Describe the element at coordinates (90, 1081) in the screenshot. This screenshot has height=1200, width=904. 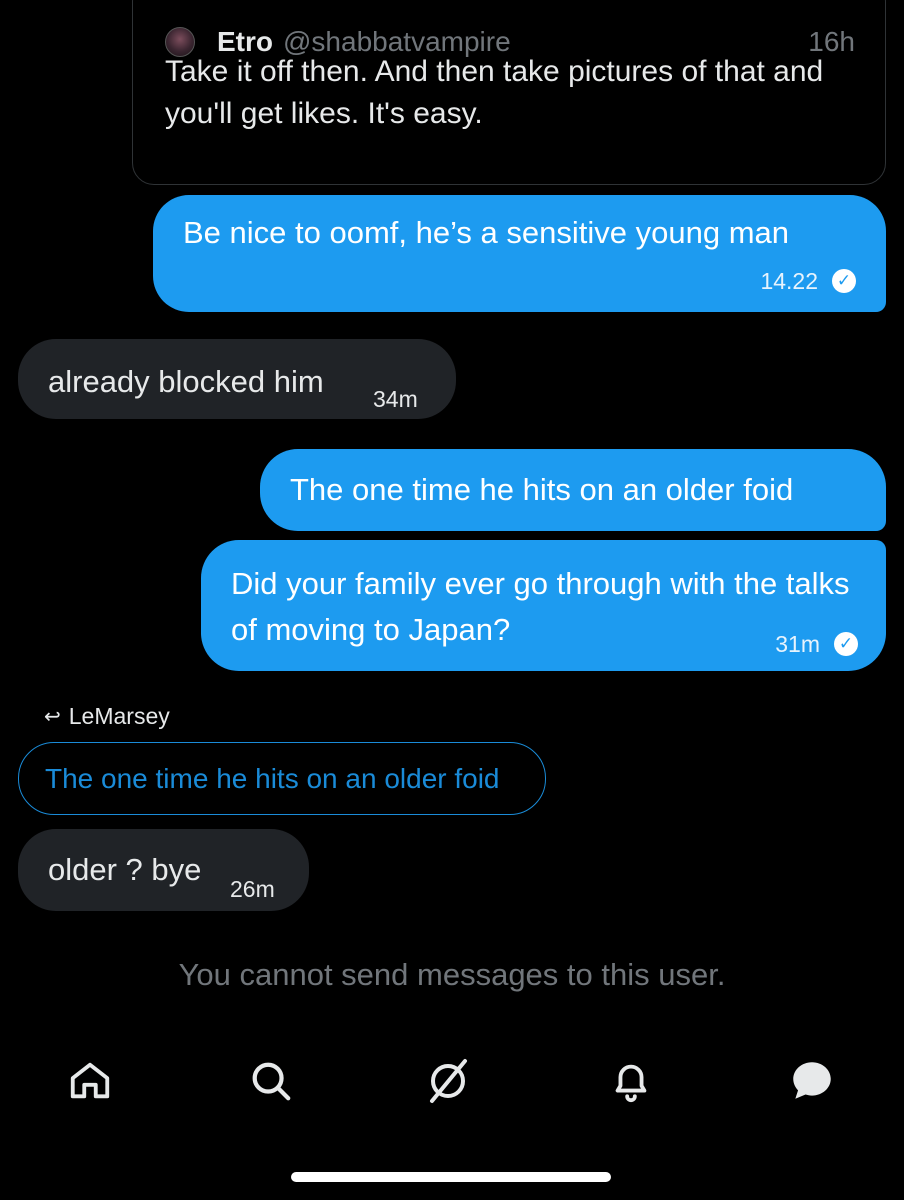
I see `home-icon` at that location.